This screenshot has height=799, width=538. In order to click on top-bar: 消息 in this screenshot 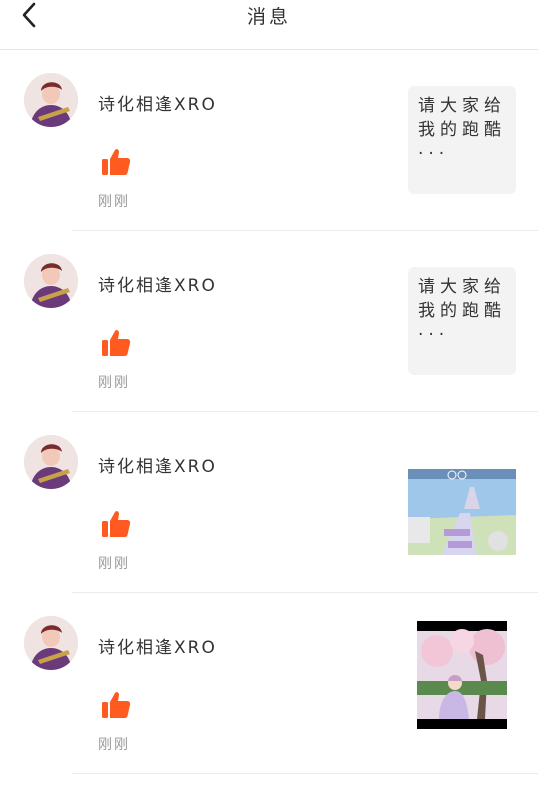, I will do `click(269, 25)`.